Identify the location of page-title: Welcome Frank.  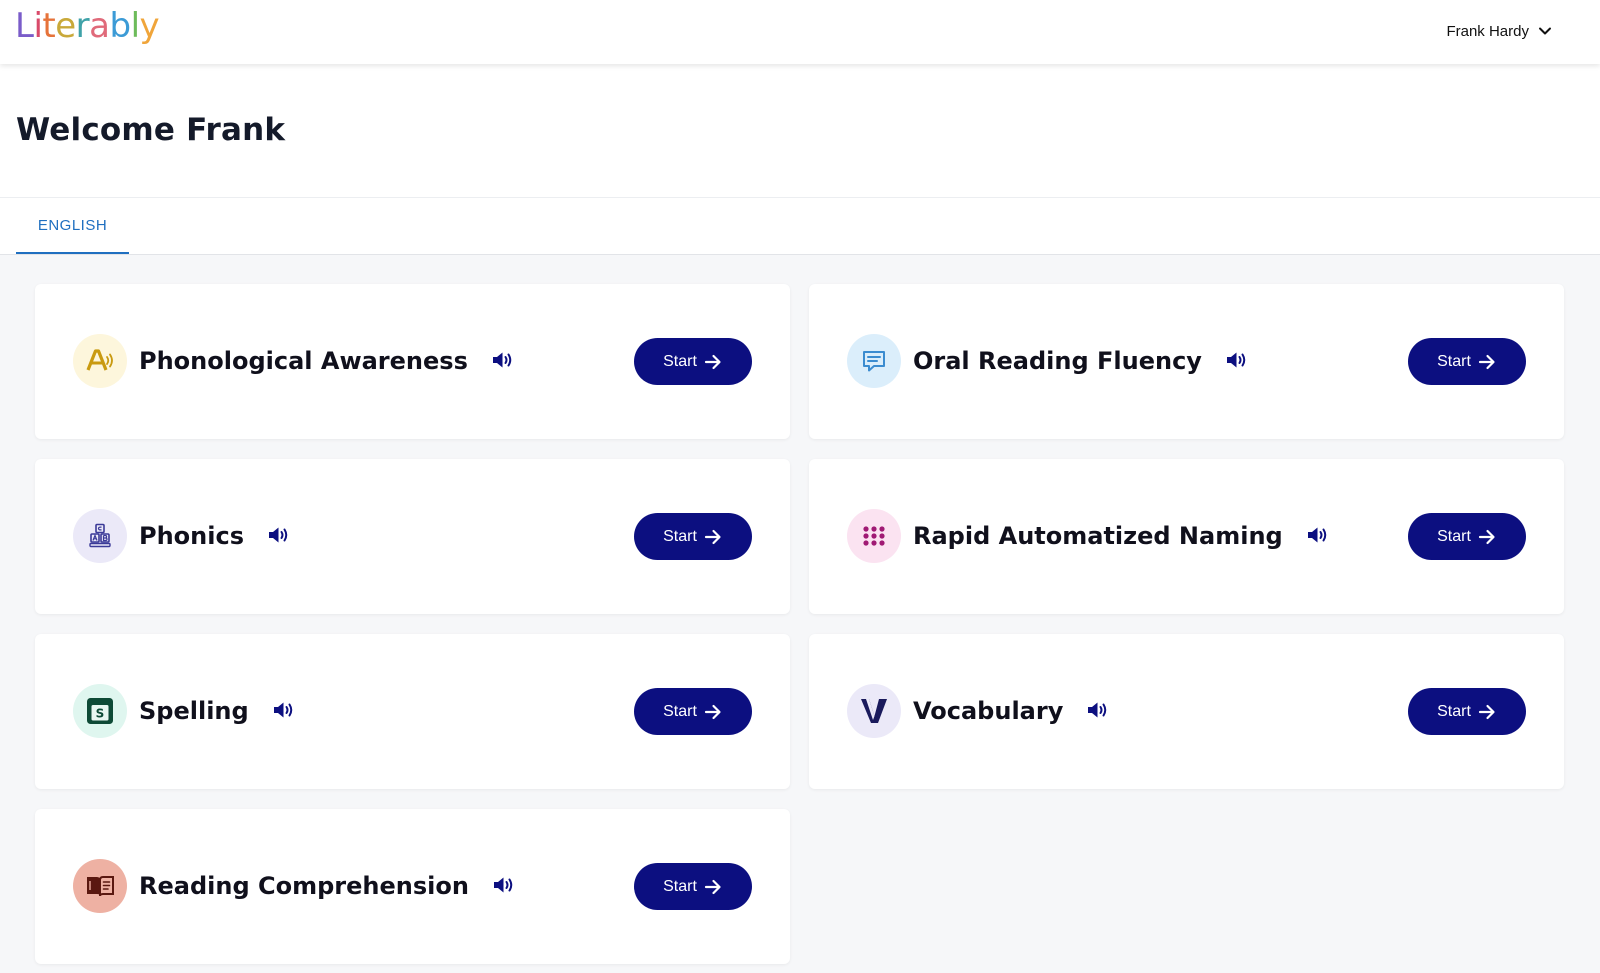
(151, 130).